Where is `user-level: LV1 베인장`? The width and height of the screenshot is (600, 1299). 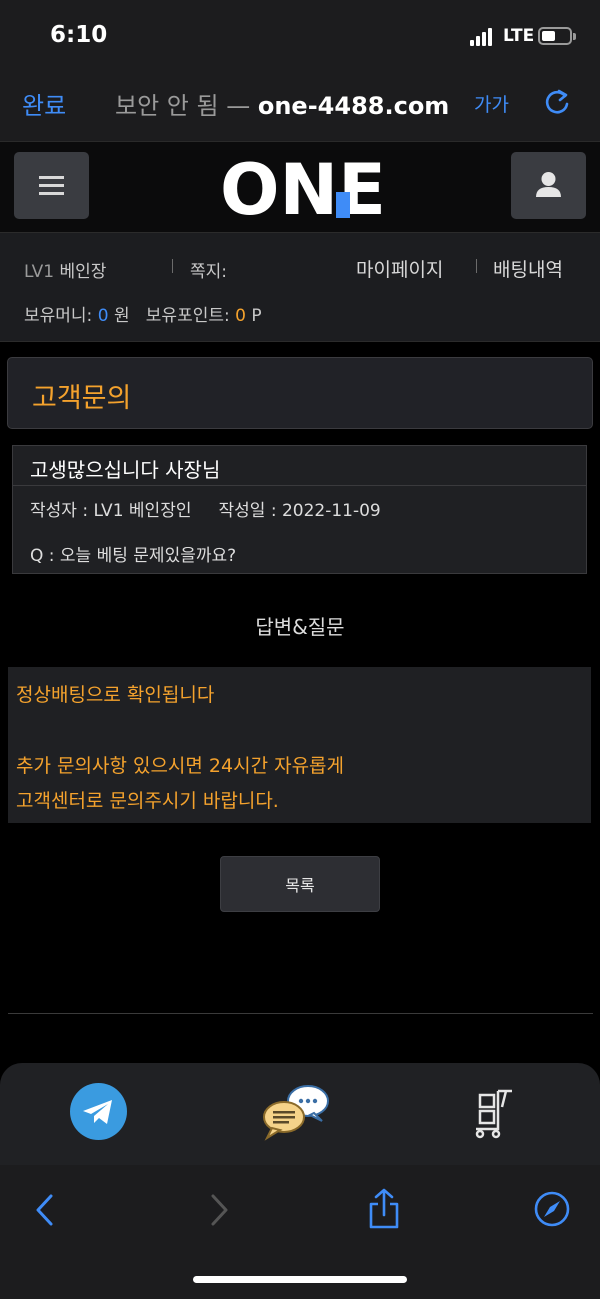
user-level: LV1 베인장 is located at coordinates (65, 269).